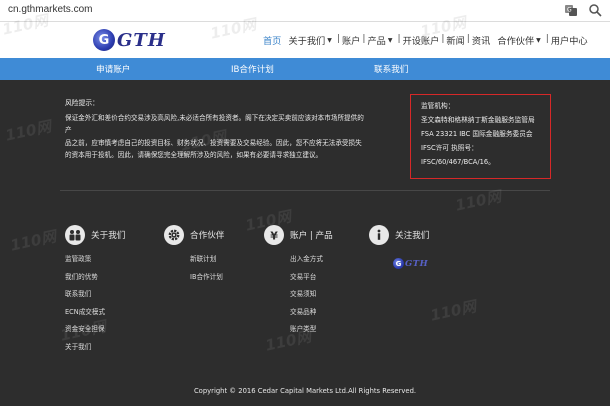  I want to click on people-icon, so click(75, 235).